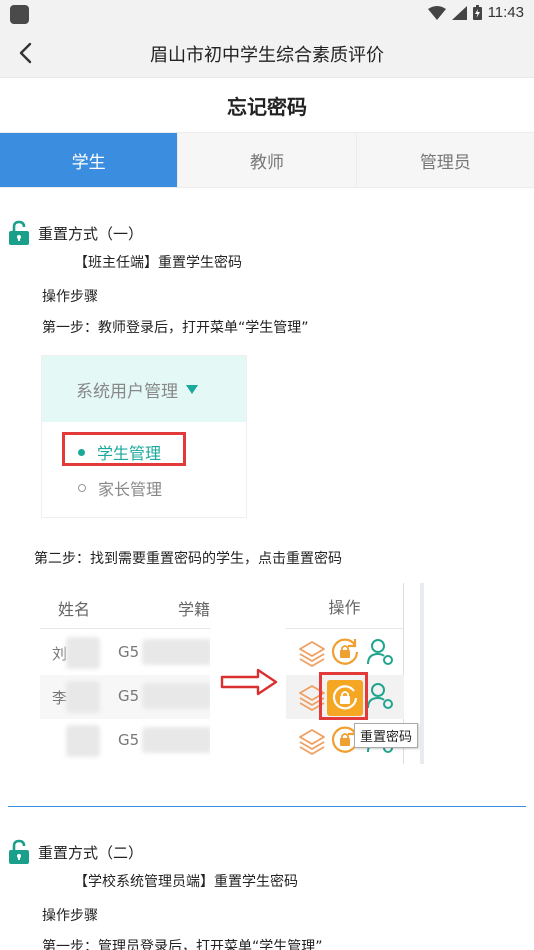 The height and width of the screenshot is (950, 534). I want to click on ops-row, so click(345, 653).